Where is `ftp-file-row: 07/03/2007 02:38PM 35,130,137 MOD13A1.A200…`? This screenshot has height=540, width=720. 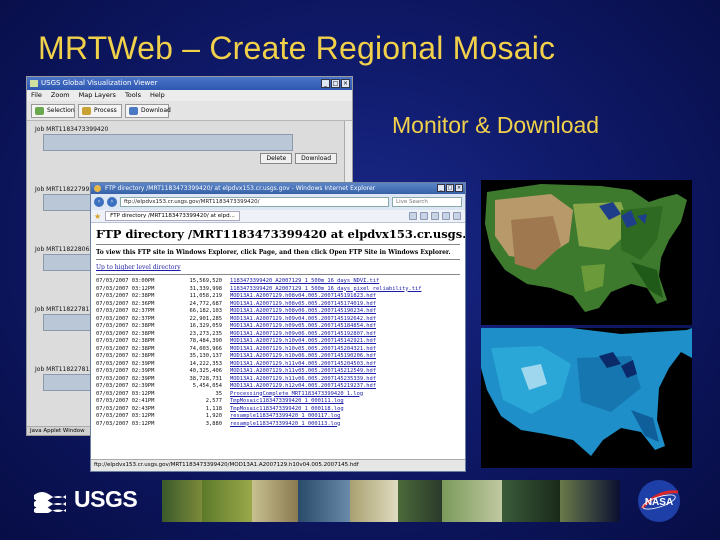 ftp-file-row: 07/03/2007 02:38PM 35,130,137 MOD13A1.A200… is located at coordinates (278, 357).